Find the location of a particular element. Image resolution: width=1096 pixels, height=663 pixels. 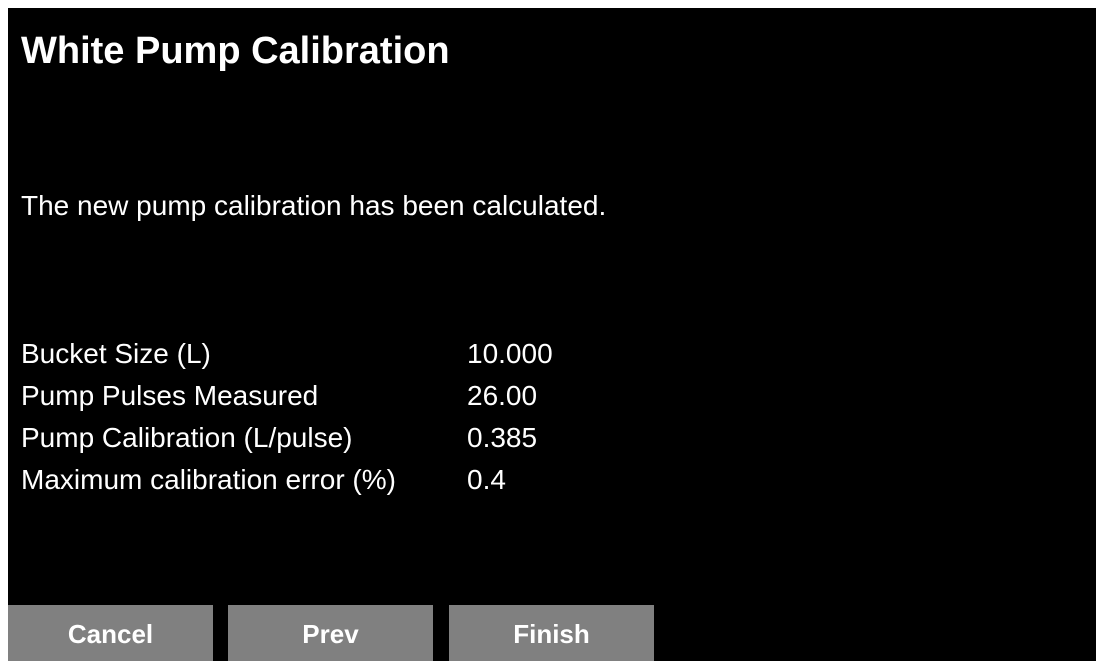

page-title: White Pump Calibration is located at coordinates (235, 51).